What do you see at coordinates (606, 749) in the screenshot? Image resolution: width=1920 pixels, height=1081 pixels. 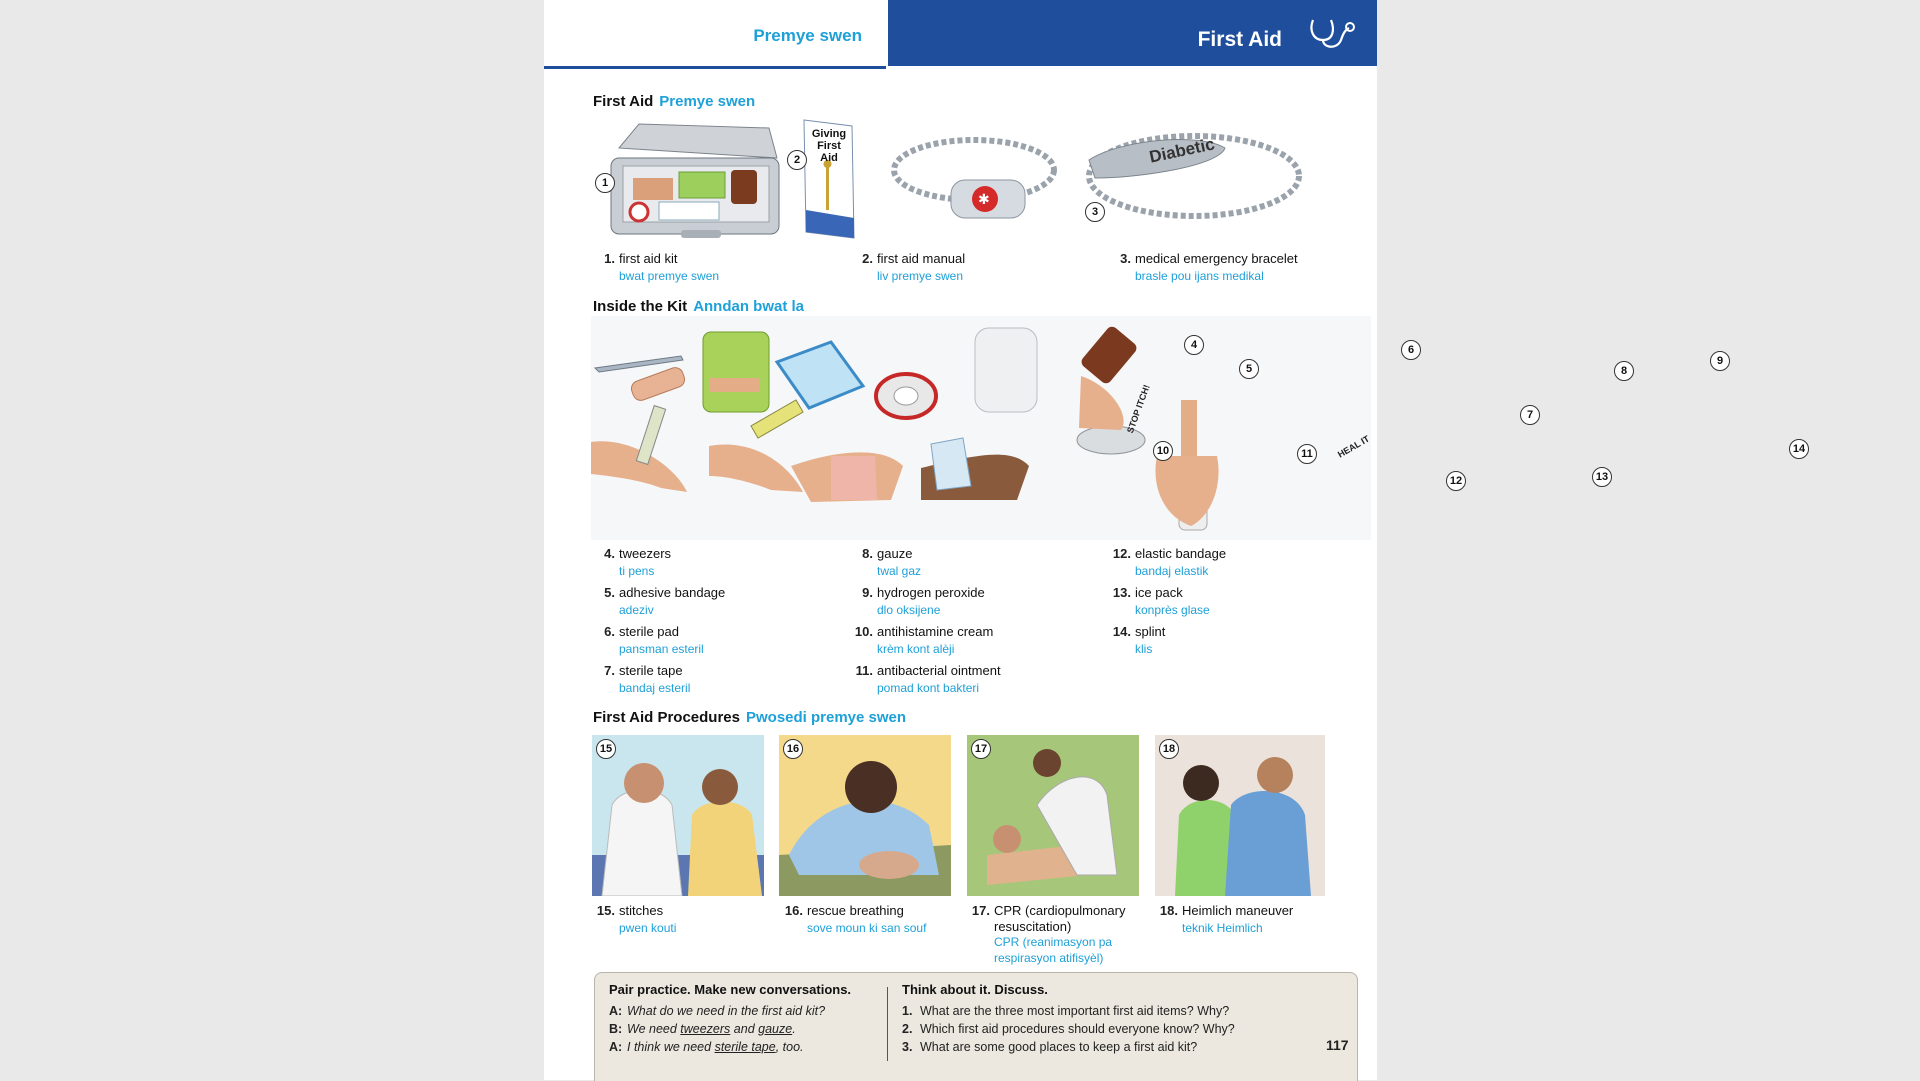 I see `badge-15: 15` at bounding box center [606, 749].